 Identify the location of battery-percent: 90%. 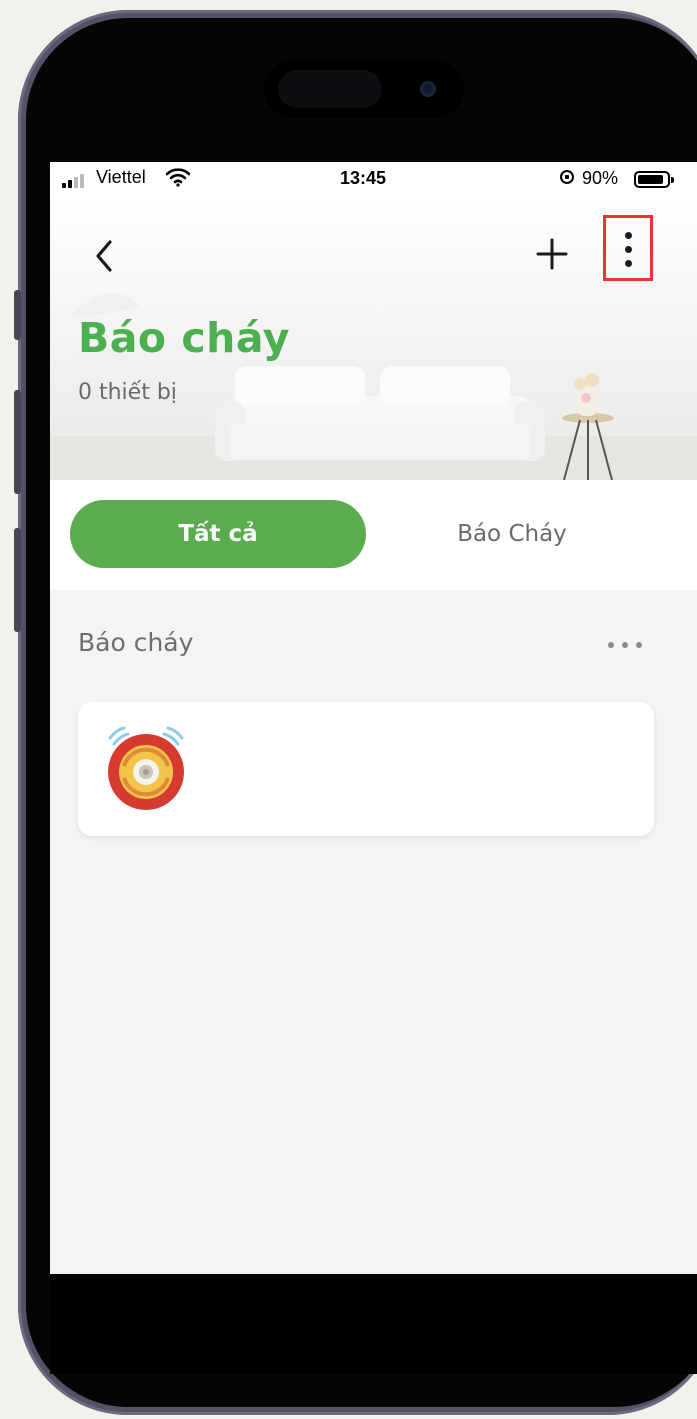
(600, 178).